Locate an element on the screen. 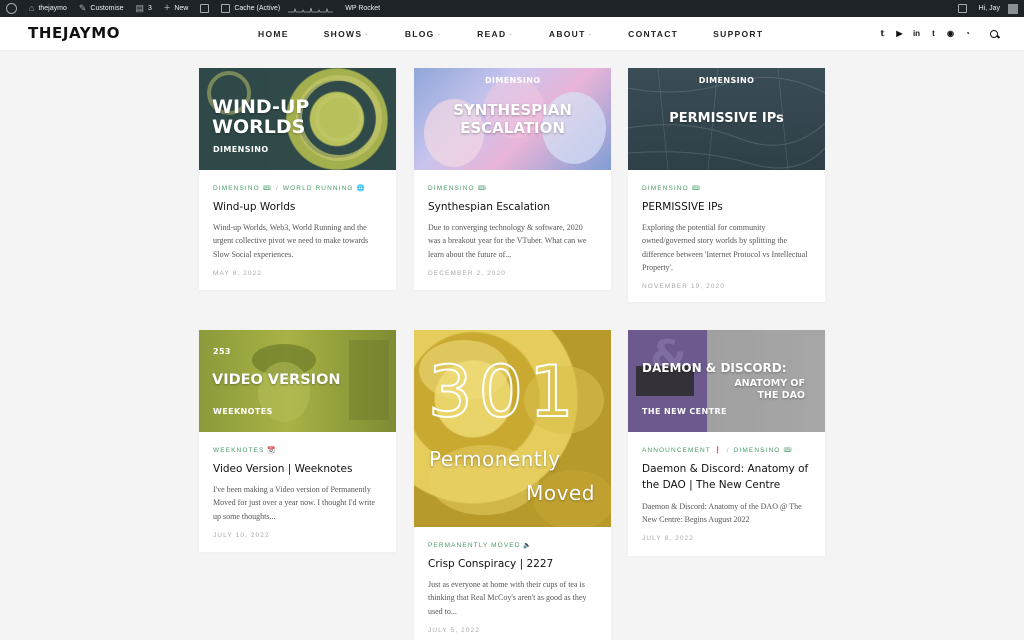  post-date: JULY 5, 2022 is located at coordinates (454, 630).